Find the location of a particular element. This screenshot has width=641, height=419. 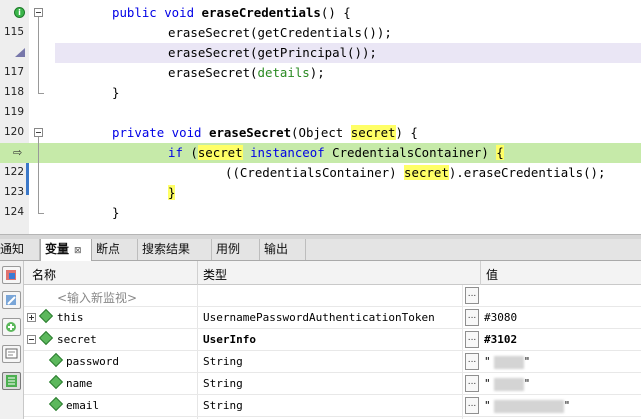

code-line: 119 is located at coordinates (320, 113).